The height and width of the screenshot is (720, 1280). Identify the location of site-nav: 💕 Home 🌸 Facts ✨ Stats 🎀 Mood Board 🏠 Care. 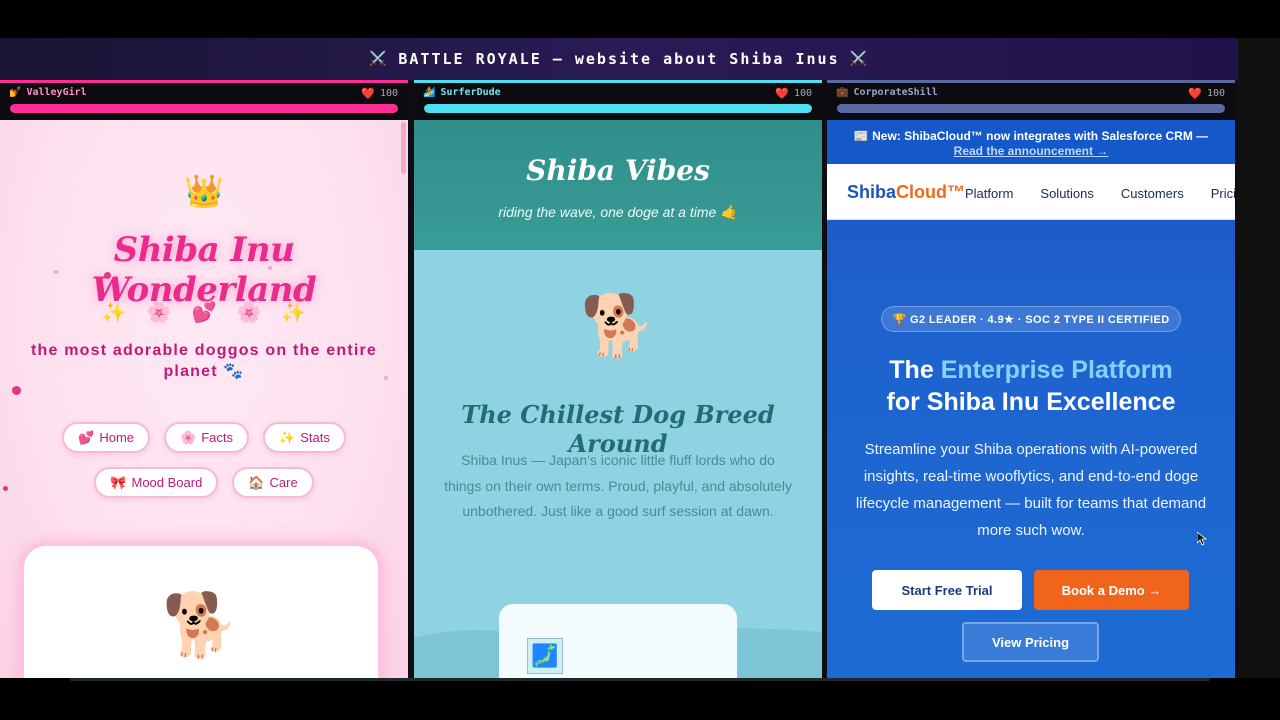
(204, 460).